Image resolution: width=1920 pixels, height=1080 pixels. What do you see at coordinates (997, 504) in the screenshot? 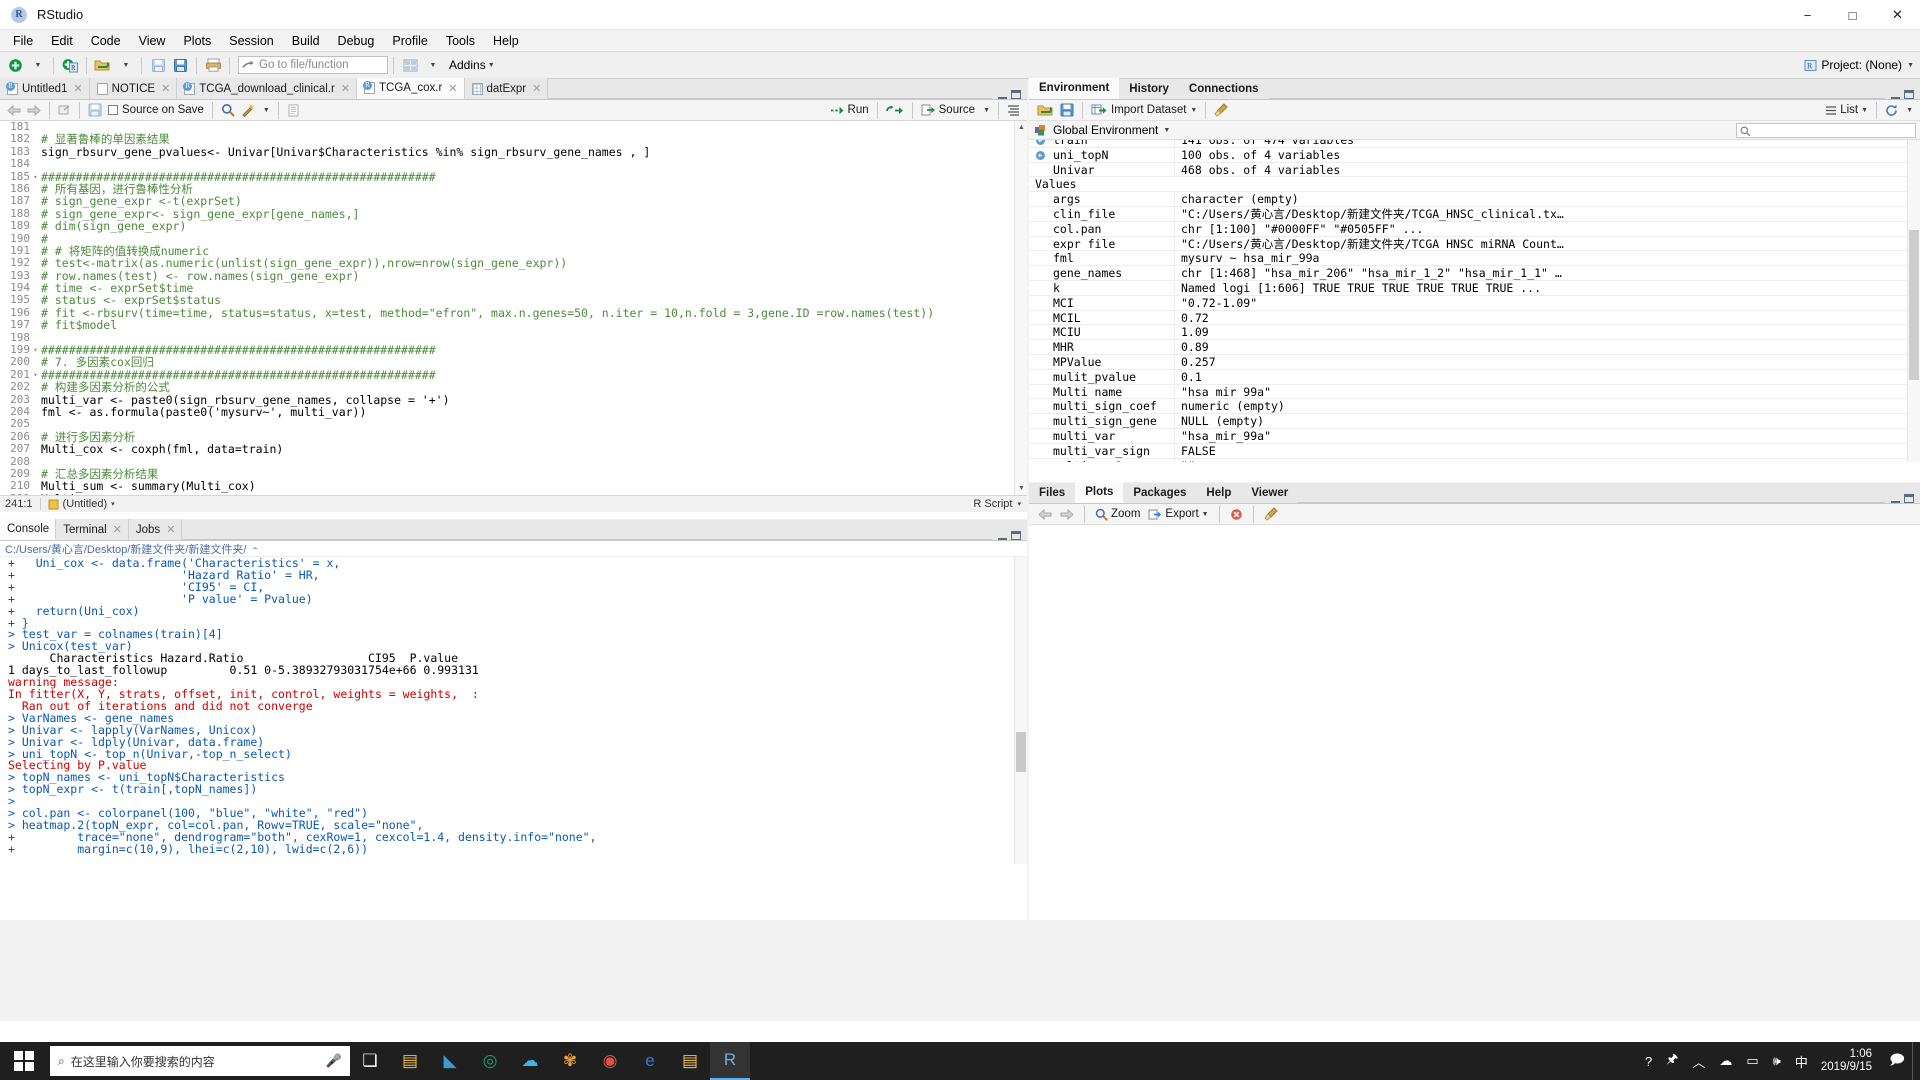
I see `document-type: R Script ▾` at bounding box center [997, 504].